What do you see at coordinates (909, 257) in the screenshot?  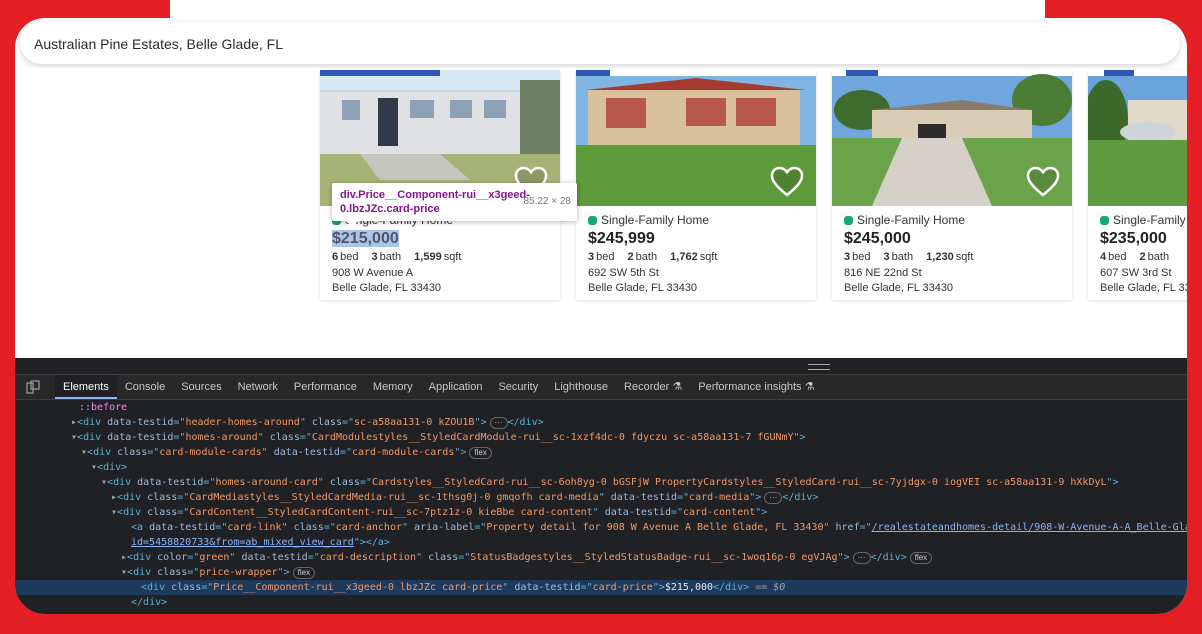 I see `card-specs: 3 bed 3 bath 1,230 sqft` at bounding box center [909, 257].